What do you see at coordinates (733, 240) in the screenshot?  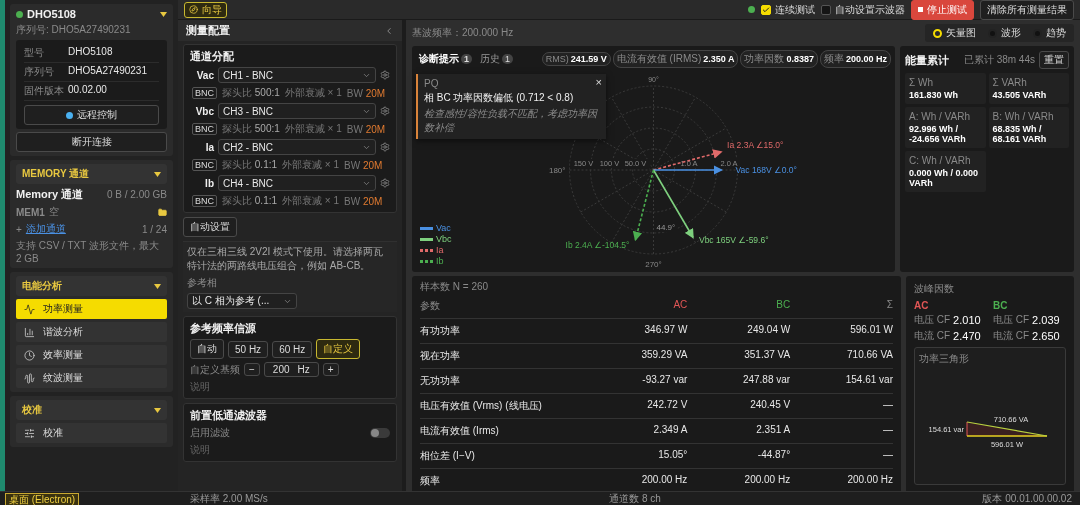 I see `vector-label: Vbc 165V ∠-59.6°` at bounding box center [733, 240].